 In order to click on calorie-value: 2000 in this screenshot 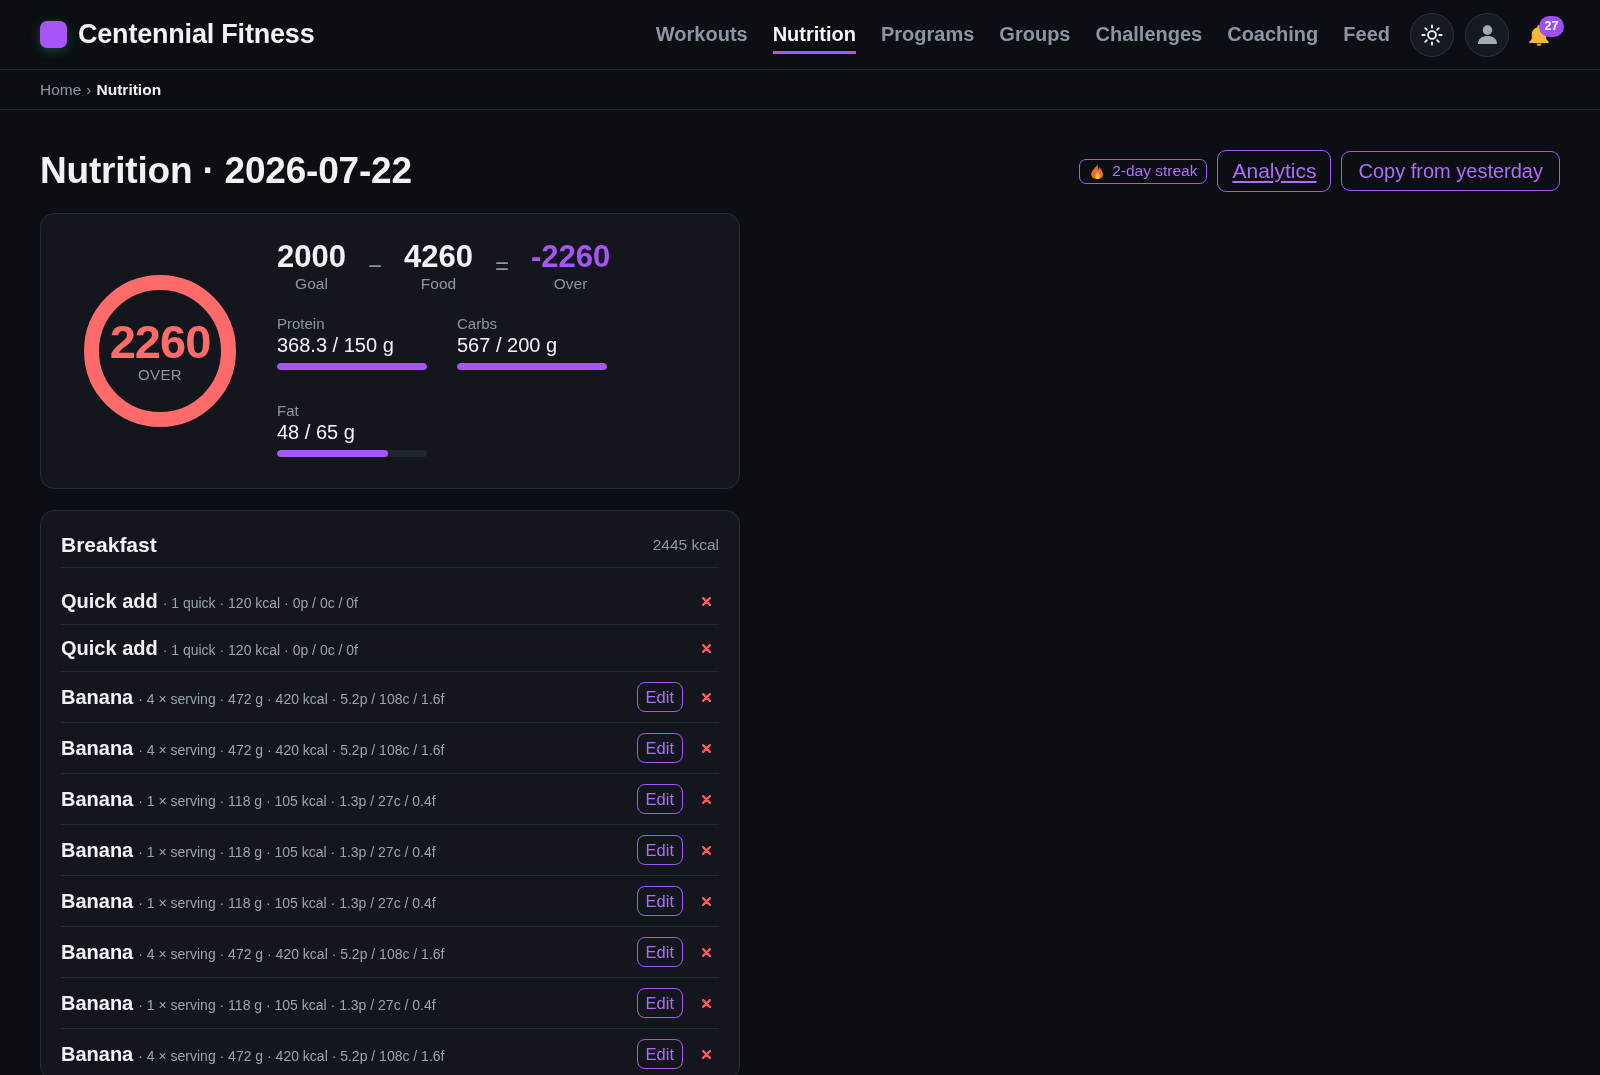, I will do `click(311, 256)`.